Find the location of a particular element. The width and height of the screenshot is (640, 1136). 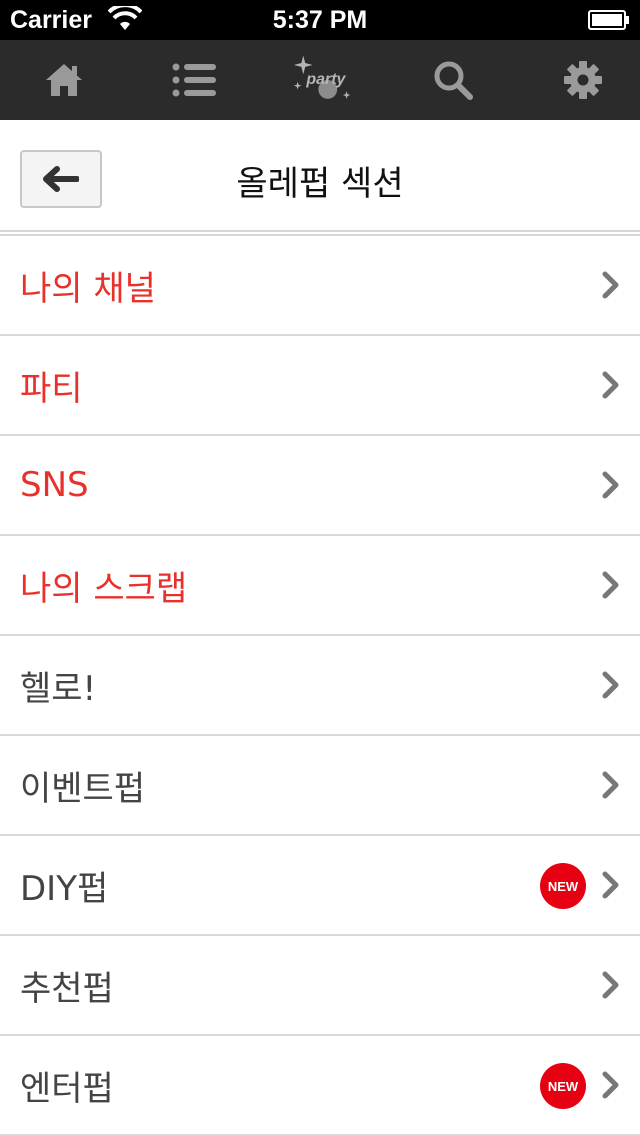

menu-item-hello: 헬로! is located at coordinates (320, 686).